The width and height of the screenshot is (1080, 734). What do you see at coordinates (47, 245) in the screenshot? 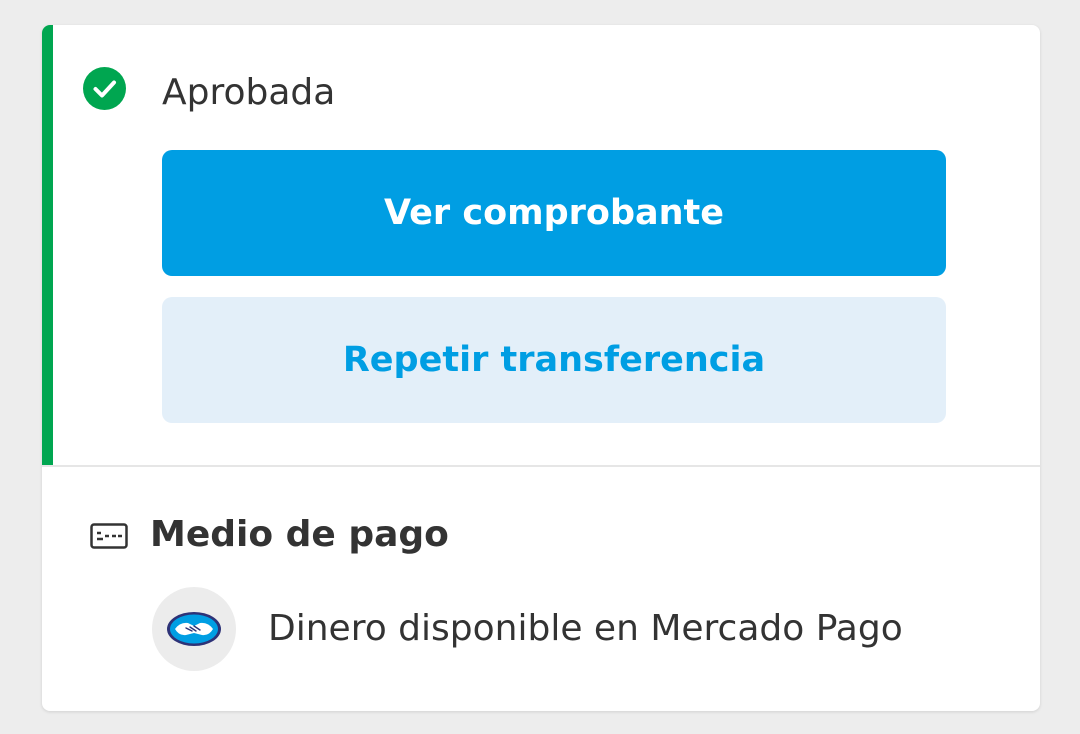
I see `status-accent-bar` at bounding box center [47, 245].